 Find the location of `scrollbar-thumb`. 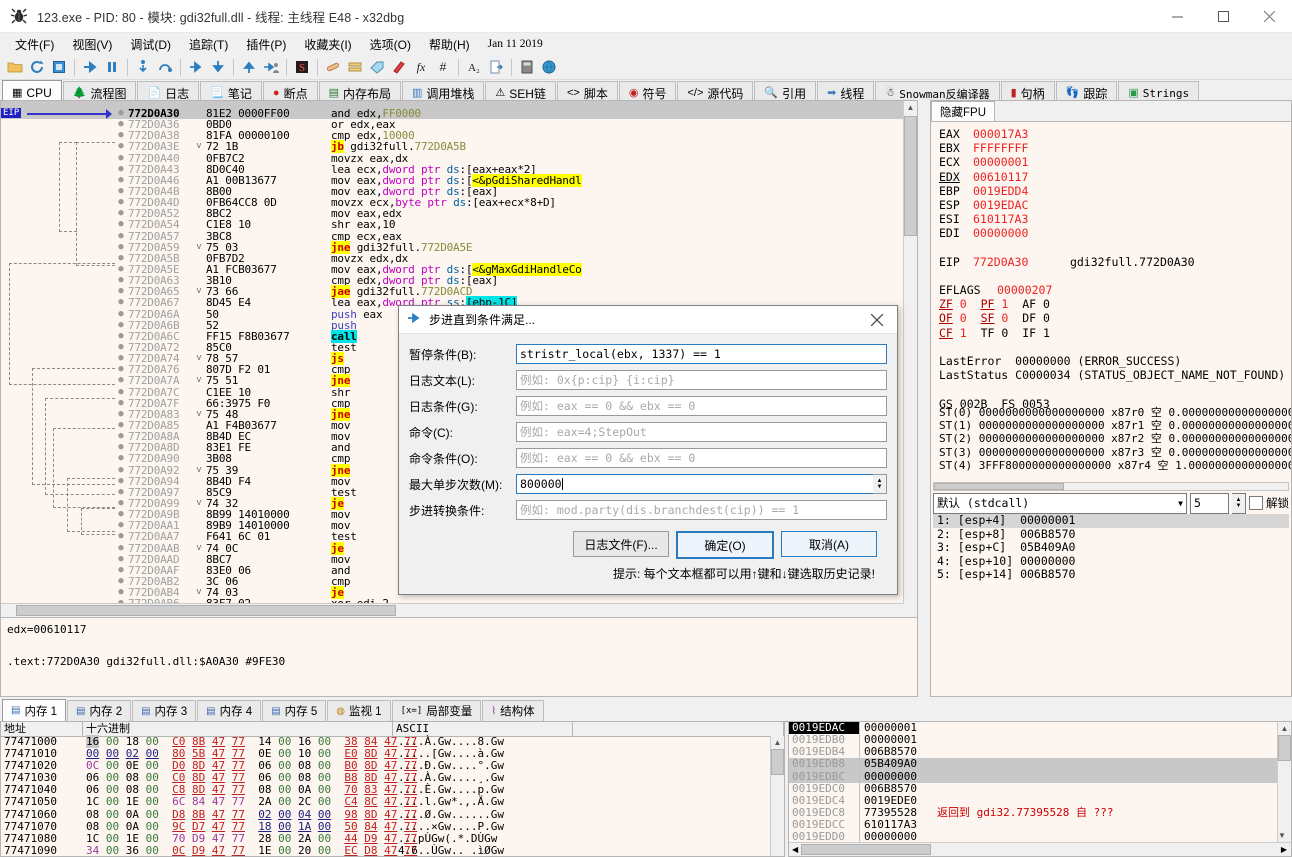

scrollbar-thumb is located at coordinates (777, 762).